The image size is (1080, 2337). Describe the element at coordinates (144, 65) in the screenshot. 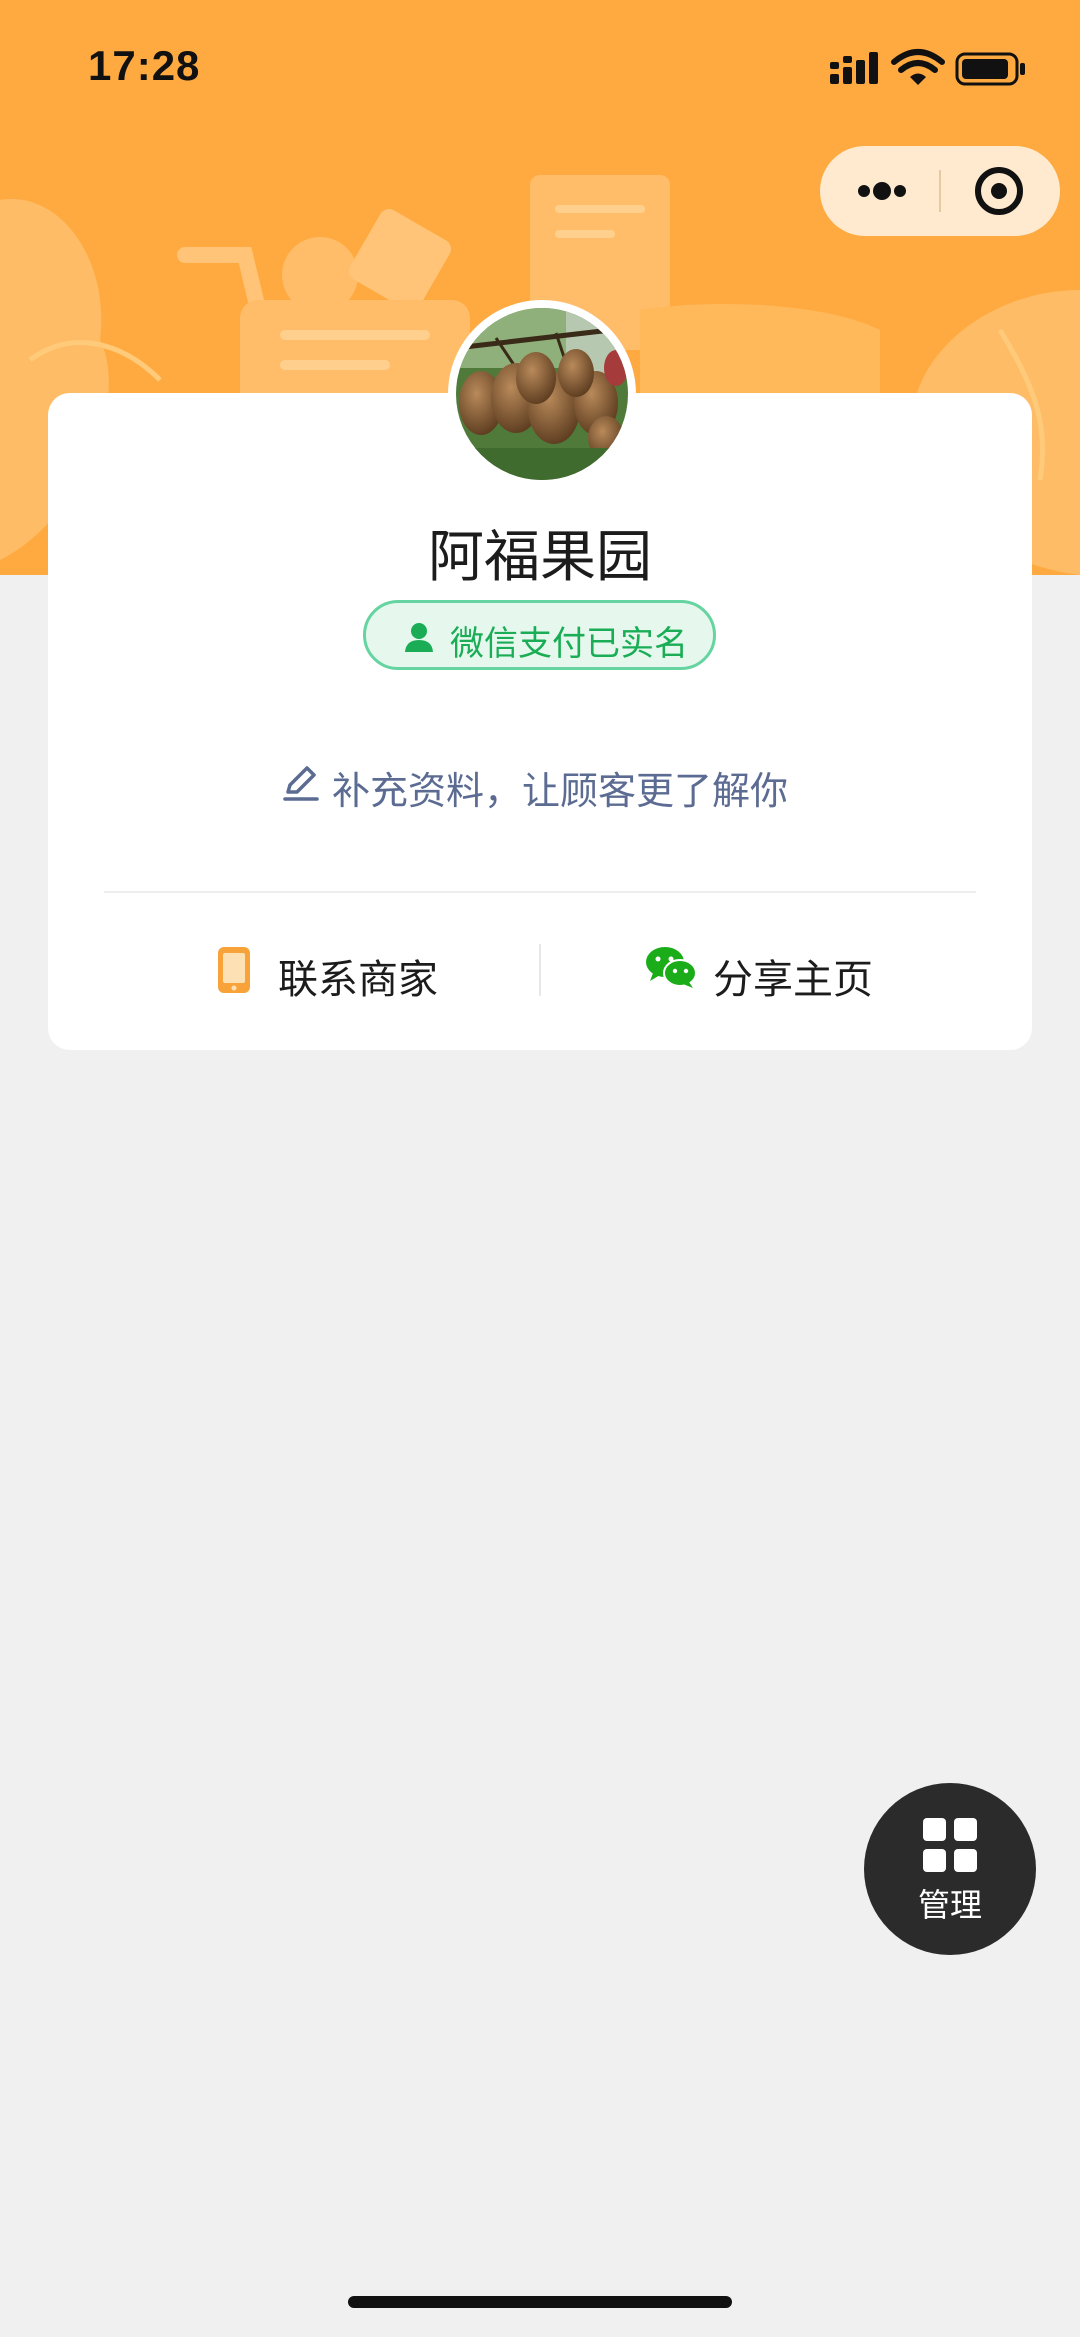

I see `status-time: 17:28` at that location.